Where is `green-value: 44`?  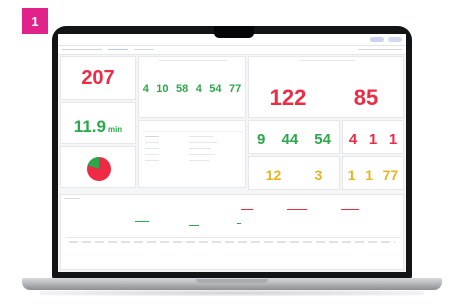 green-value: 44 is located at coordinates (290, 139).